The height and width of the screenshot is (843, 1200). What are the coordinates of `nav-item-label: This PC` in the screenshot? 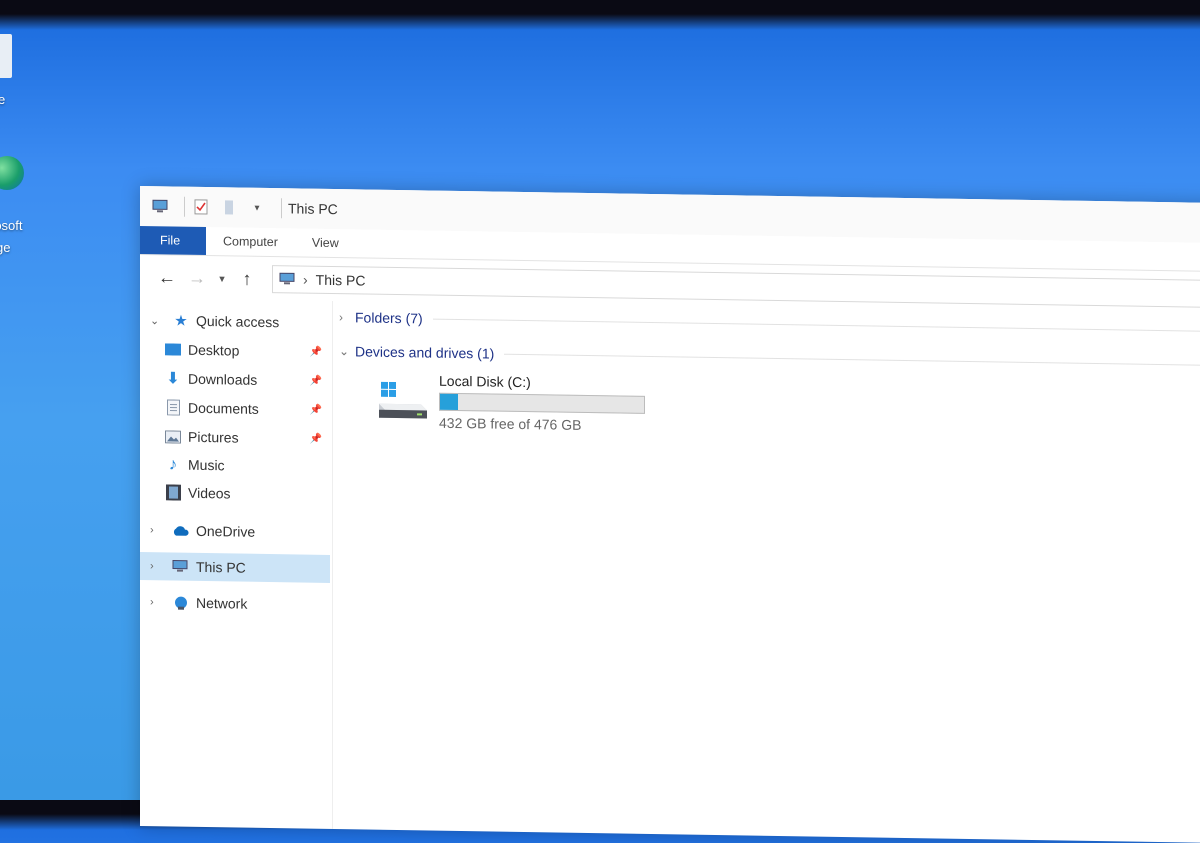 It's located at (221, 567).